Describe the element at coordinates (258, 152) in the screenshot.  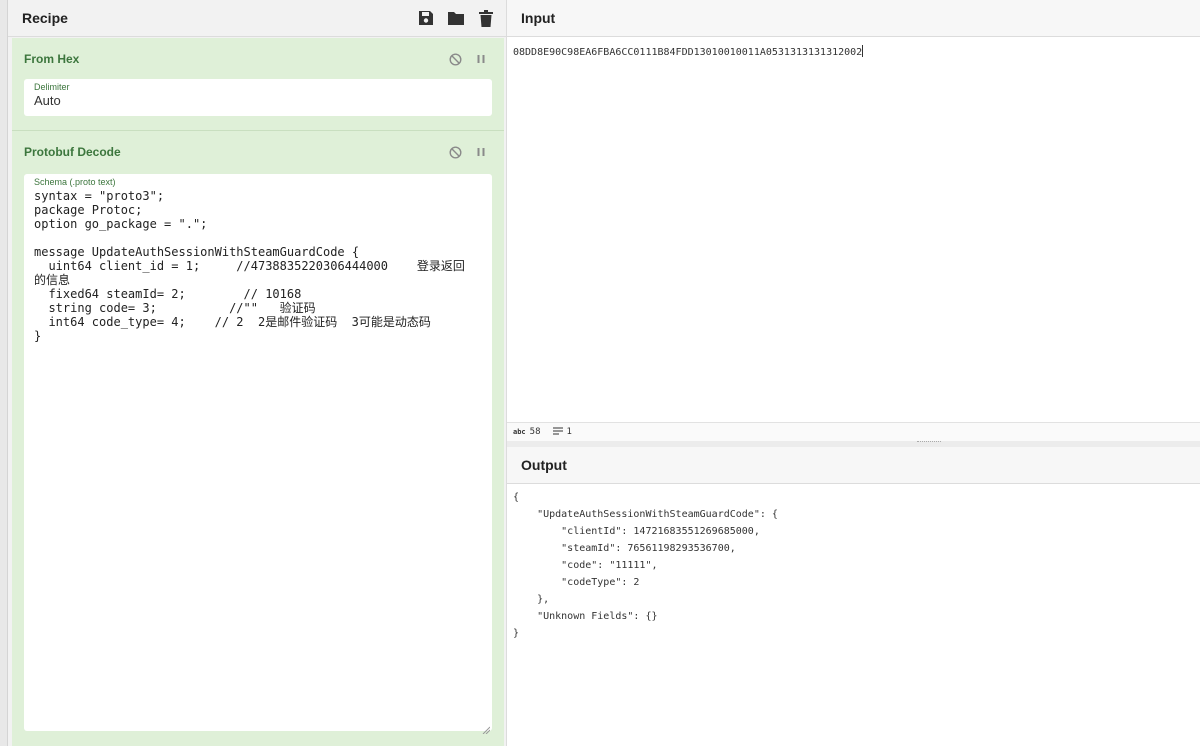
I see `operation-header: Protobuf Decode` at that location.